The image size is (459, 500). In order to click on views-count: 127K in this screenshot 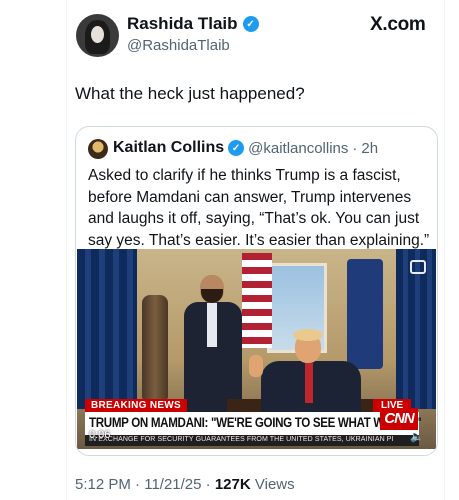, I will do `click(232, 484)`.